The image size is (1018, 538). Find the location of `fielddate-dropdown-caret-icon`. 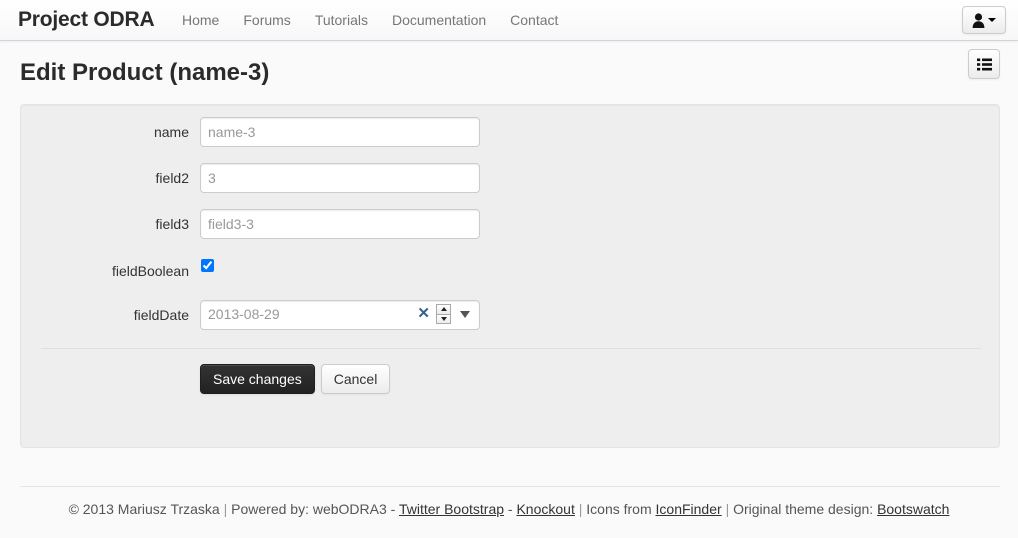

fielddate-dropdown-caret-icon is located at coordinates (465, 314).